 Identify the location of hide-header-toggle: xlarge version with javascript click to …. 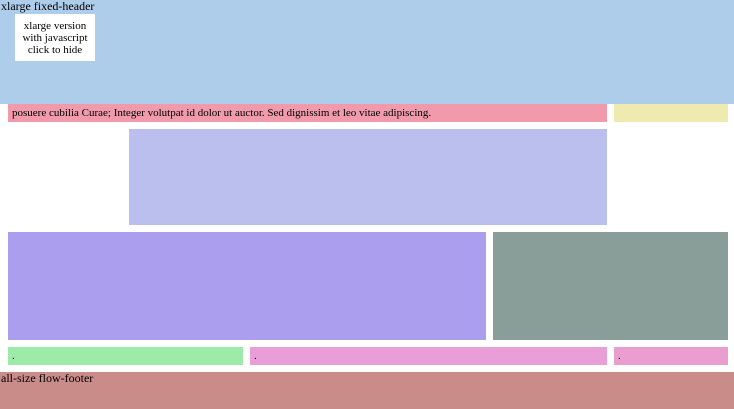
(55, 37).